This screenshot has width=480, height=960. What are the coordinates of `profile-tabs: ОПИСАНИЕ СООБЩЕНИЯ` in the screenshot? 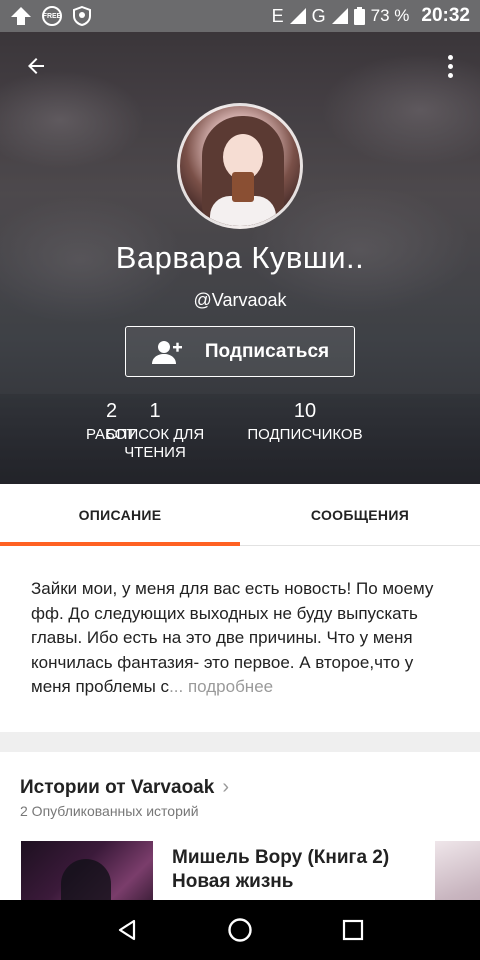 It's located at (240, 515).